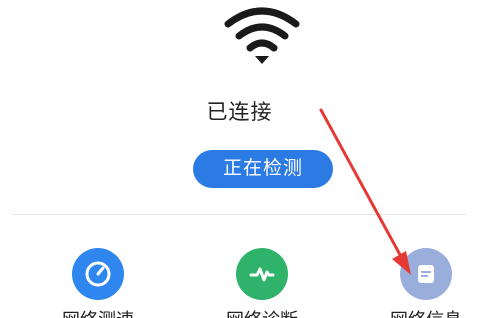 The width and height of the screenshot is (479, 318). What do you see at coordinates (98, 312) in the screenshot?
I see `speed-test-label: 网络测速` at bounding box center [98, 312].